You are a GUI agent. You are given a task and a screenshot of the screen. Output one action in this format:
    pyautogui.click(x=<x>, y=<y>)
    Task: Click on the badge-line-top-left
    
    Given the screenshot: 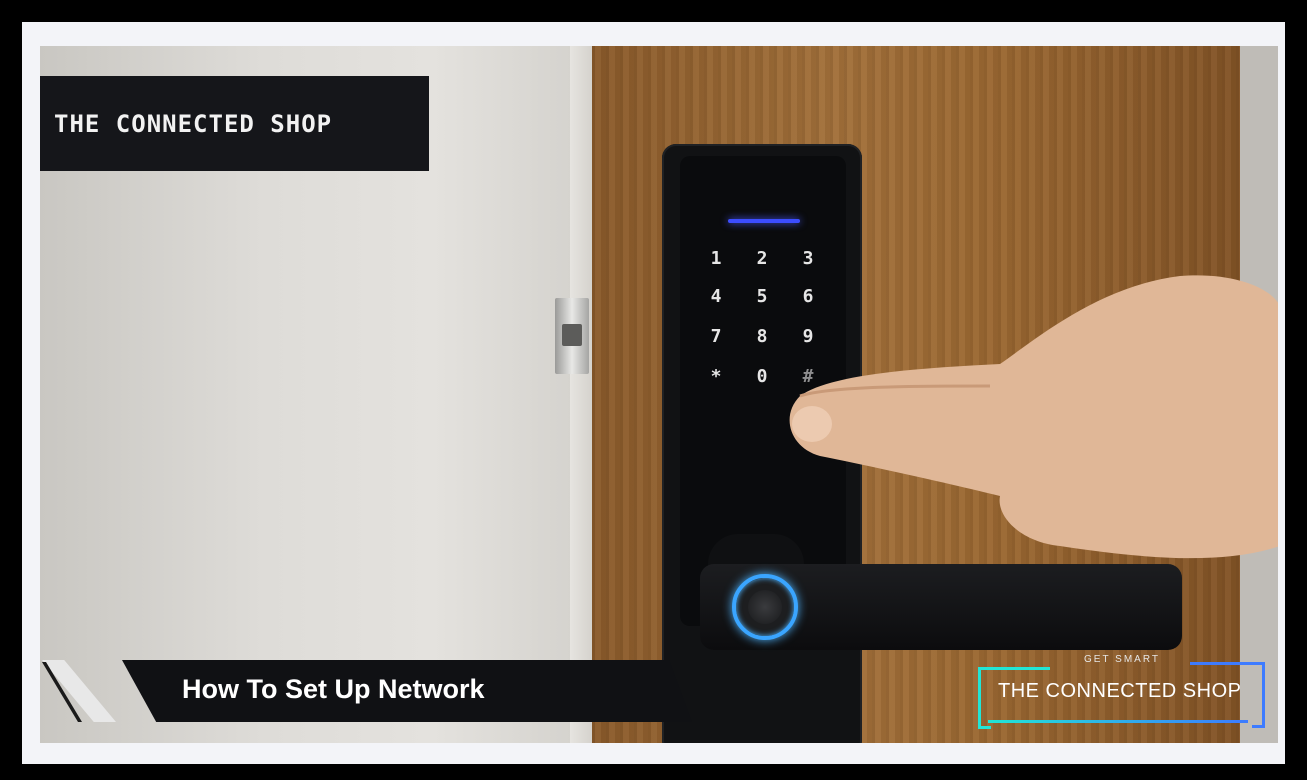 What is the action you would take?
    pyautogui.click(x=1019, y=668)
    